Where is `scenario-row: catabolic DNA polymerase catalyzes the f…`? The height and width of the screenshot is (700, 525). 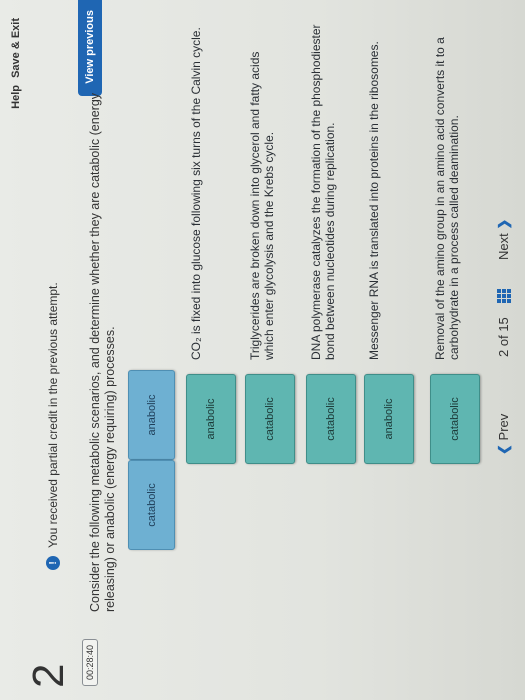
scenario-row: catabolic DNA polymerase catalyzes the f… is located at coordinates (334, 244).